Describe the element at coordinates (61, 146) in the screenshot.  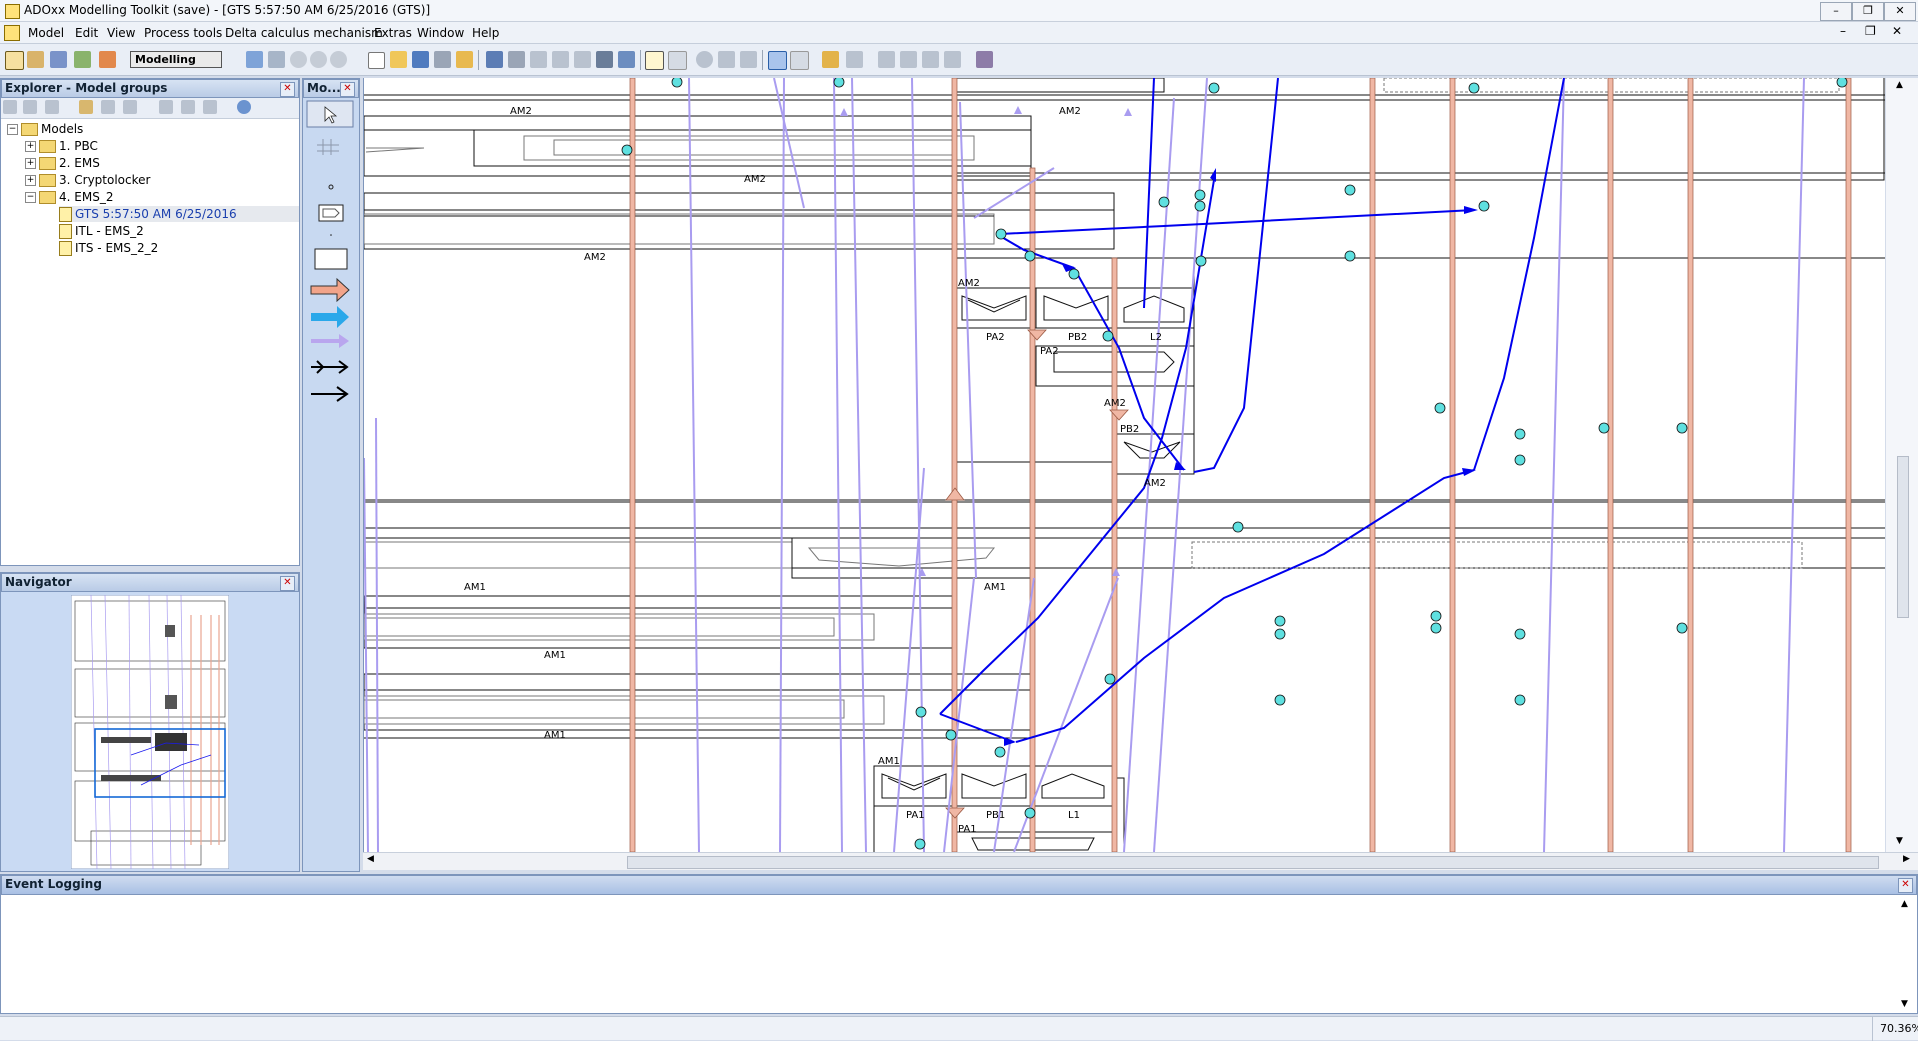
I see `tree-item: +1. PBC` at that location.